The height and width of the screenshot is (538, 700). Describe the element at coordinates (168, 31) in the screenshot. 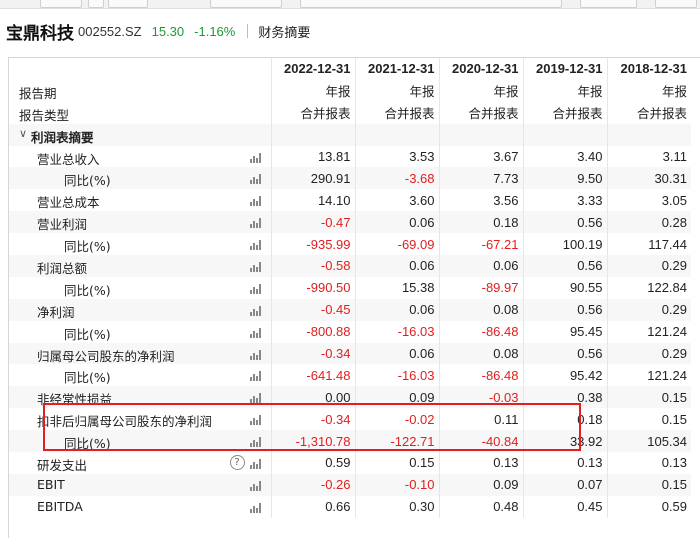

I see `stock-price: 15.30` at that location.